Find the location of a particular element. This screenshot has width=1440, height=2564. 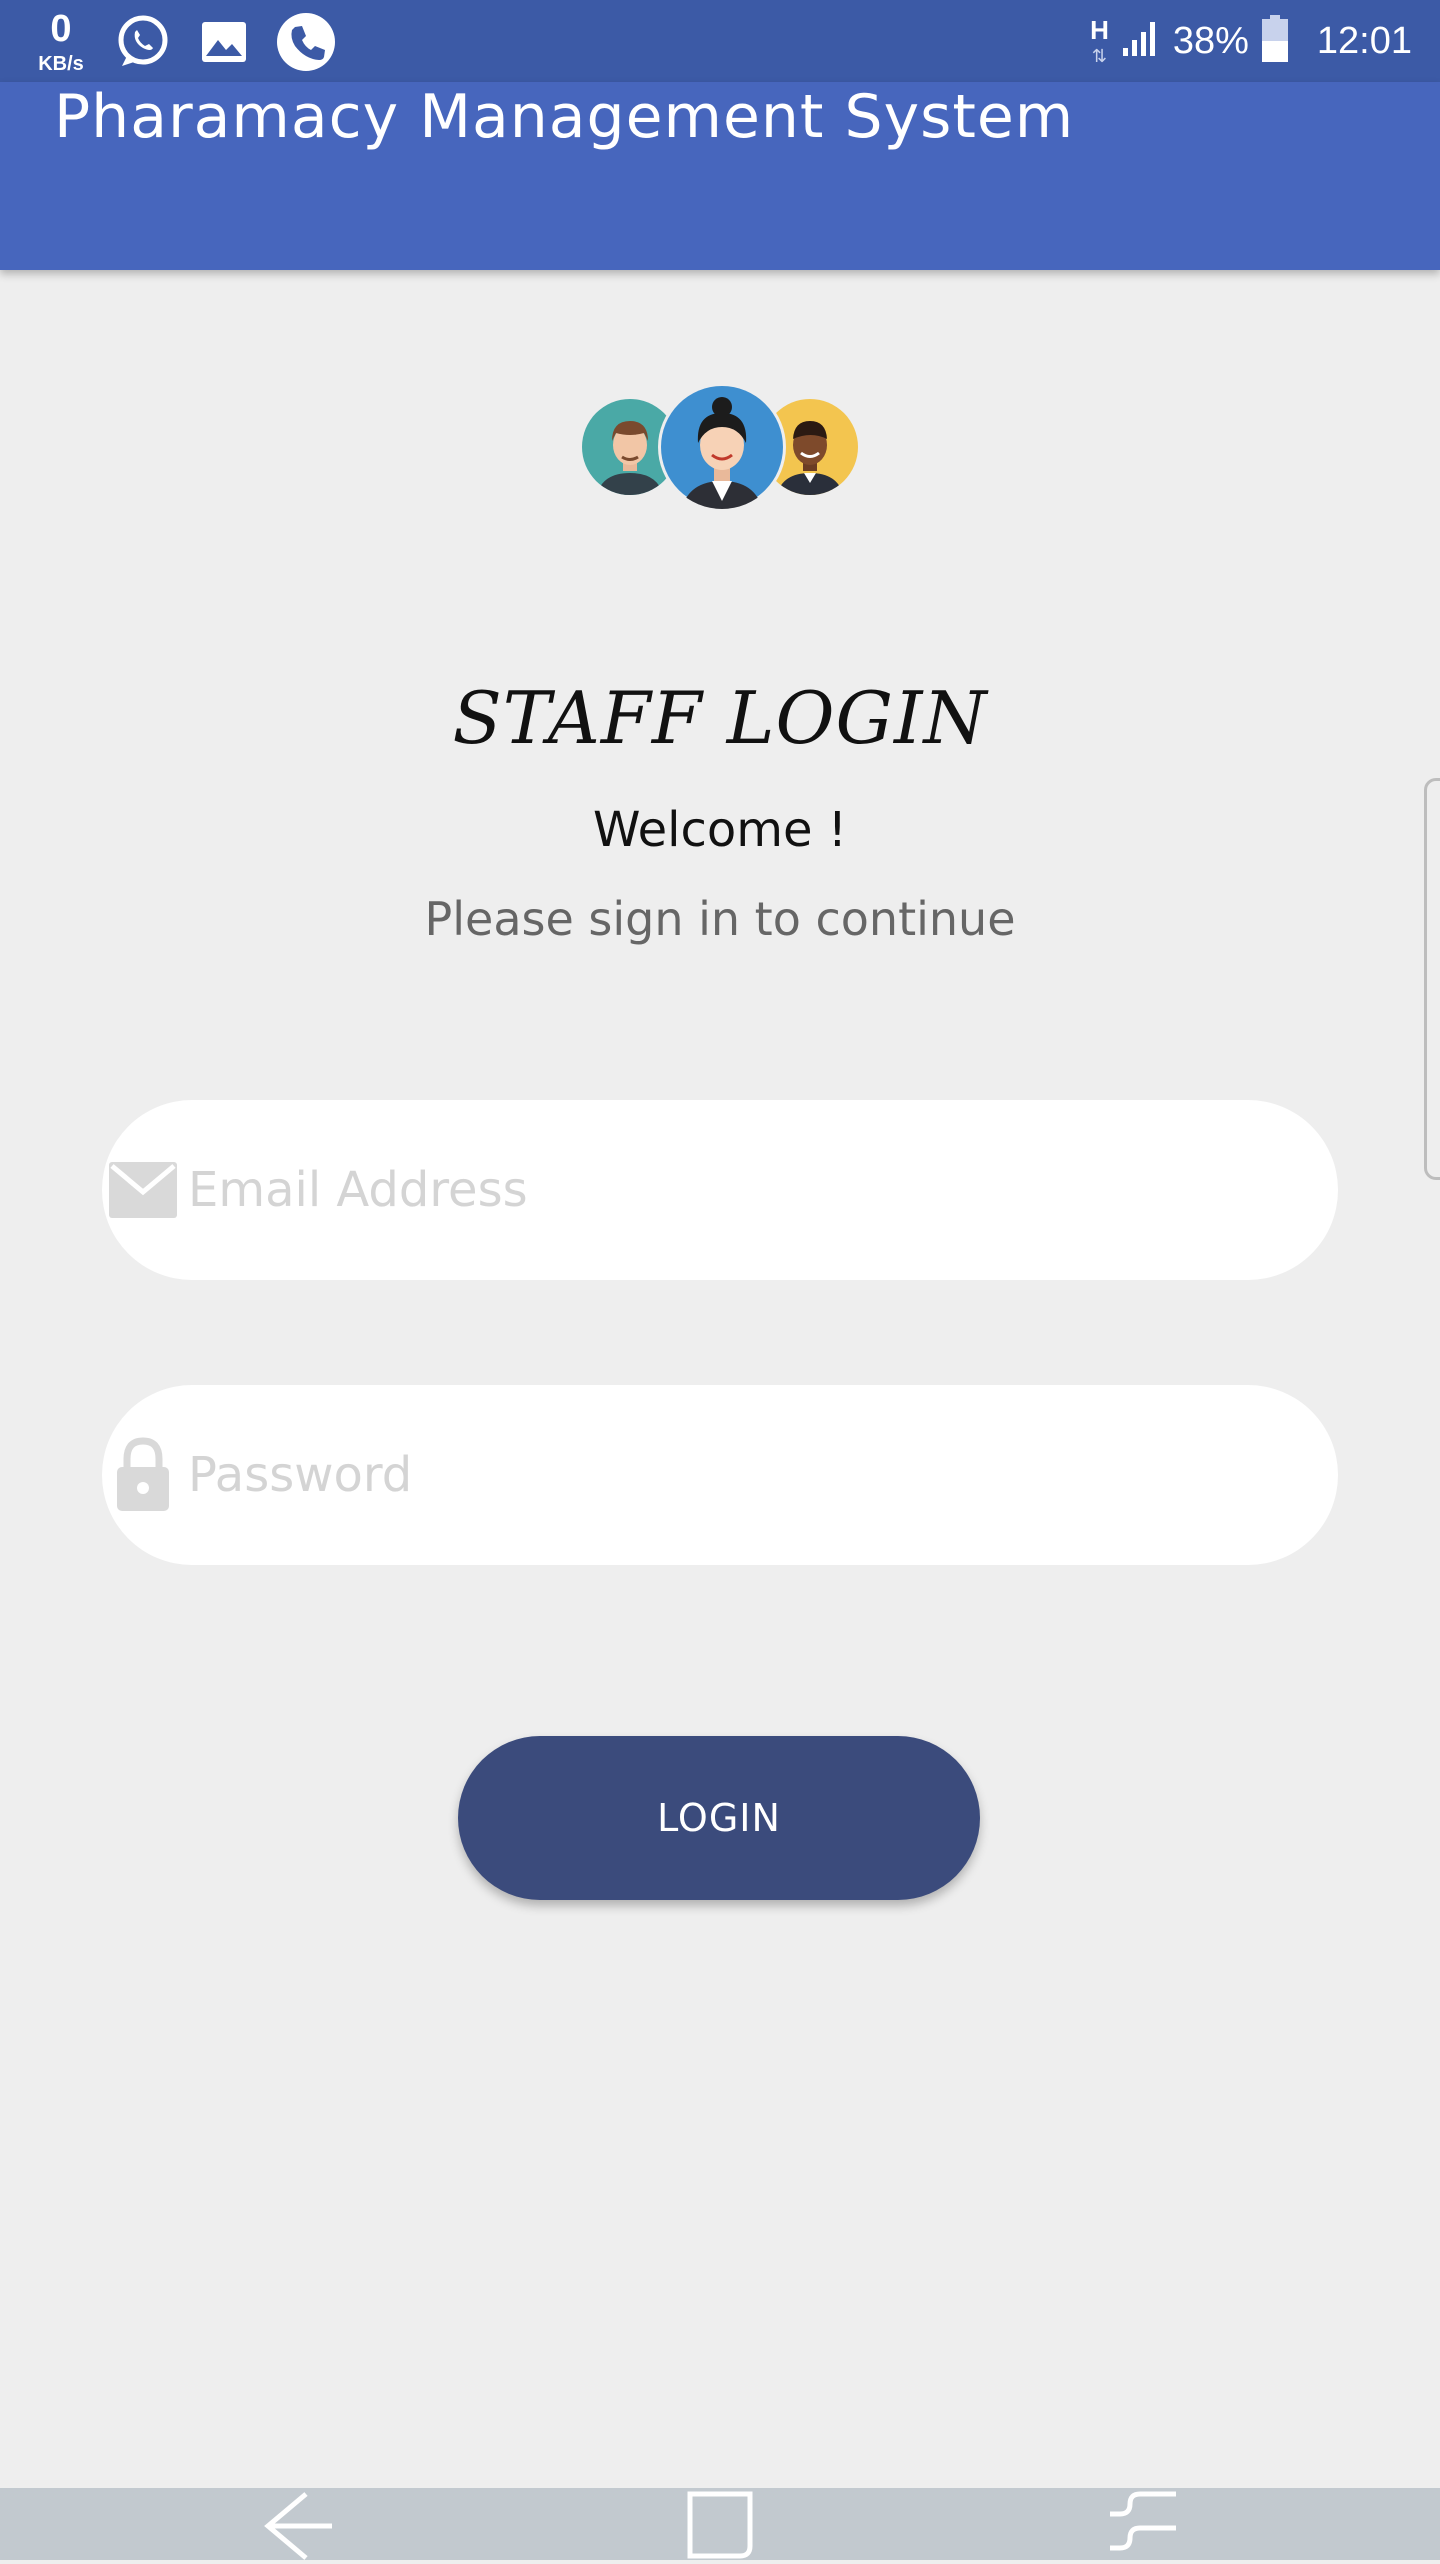

staff-avatars is located at coordinates (720, 447).